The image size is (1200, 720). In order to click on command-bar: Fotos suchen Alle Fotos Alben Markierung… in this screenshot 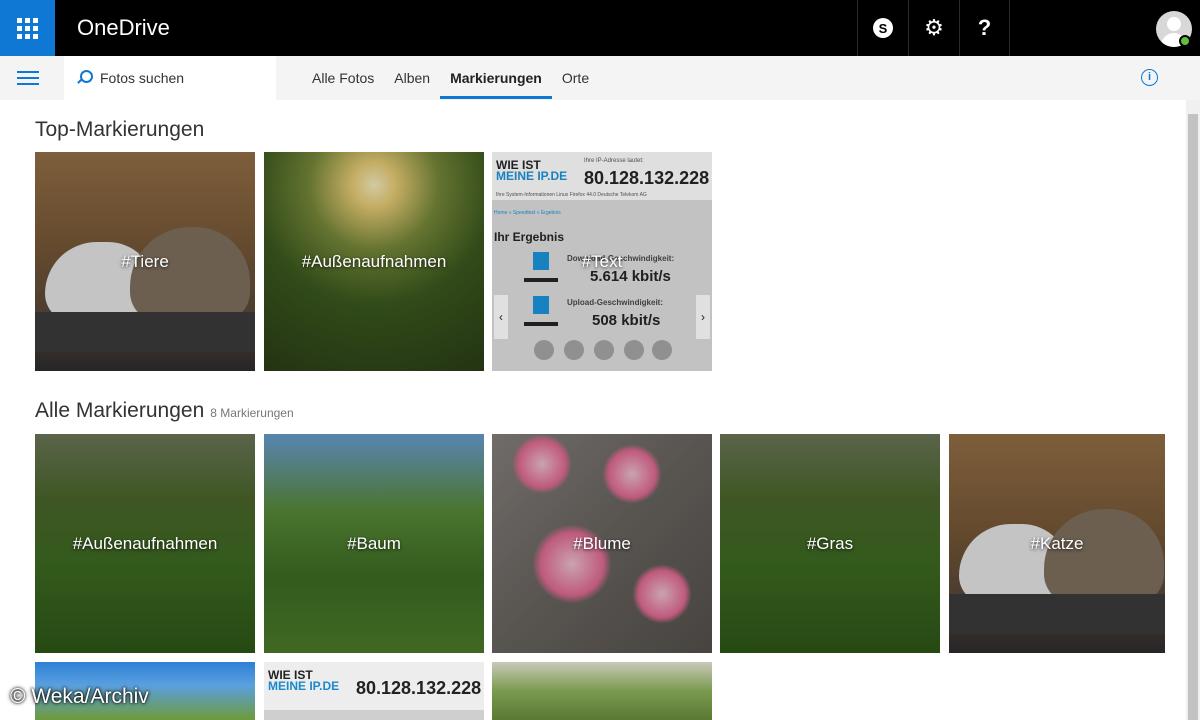, I will do `click(600, 78)`.